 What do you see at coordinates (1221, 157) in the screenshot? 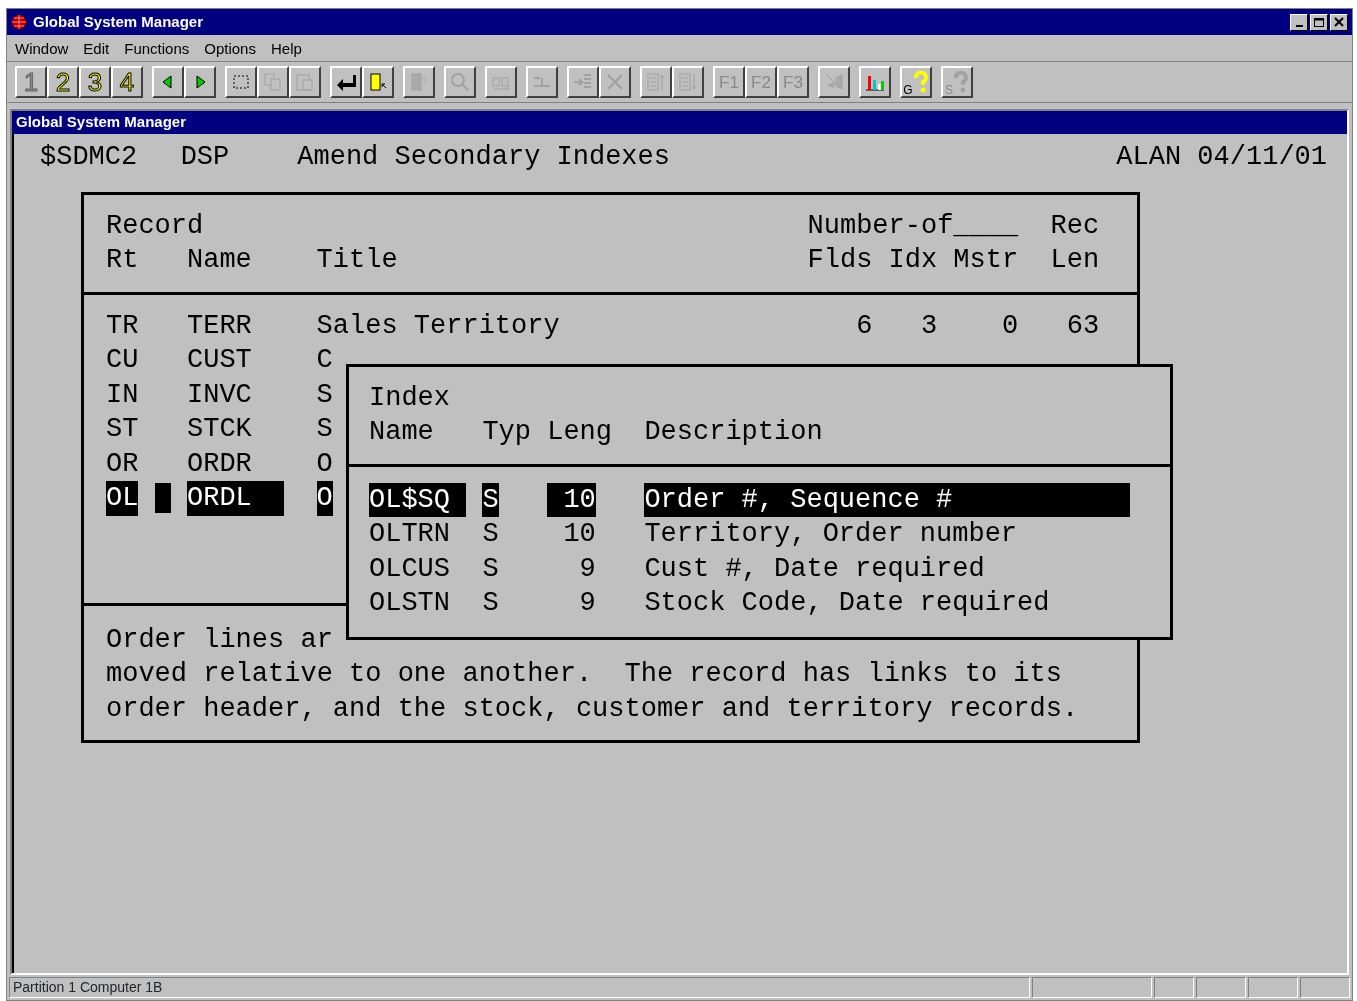
I see `user-date: ALAN 04/11/01` at bounding box center [1221, 157].